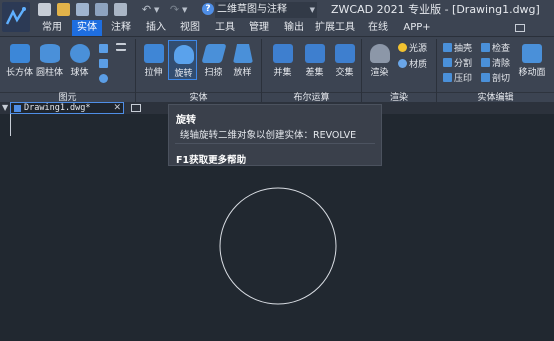 This screenshot has height=341, width=554. What do you see at coordinates (520, 28) in the screenshot?
I see `ribbon-minimize-icon` at bounding box center [520, 28].